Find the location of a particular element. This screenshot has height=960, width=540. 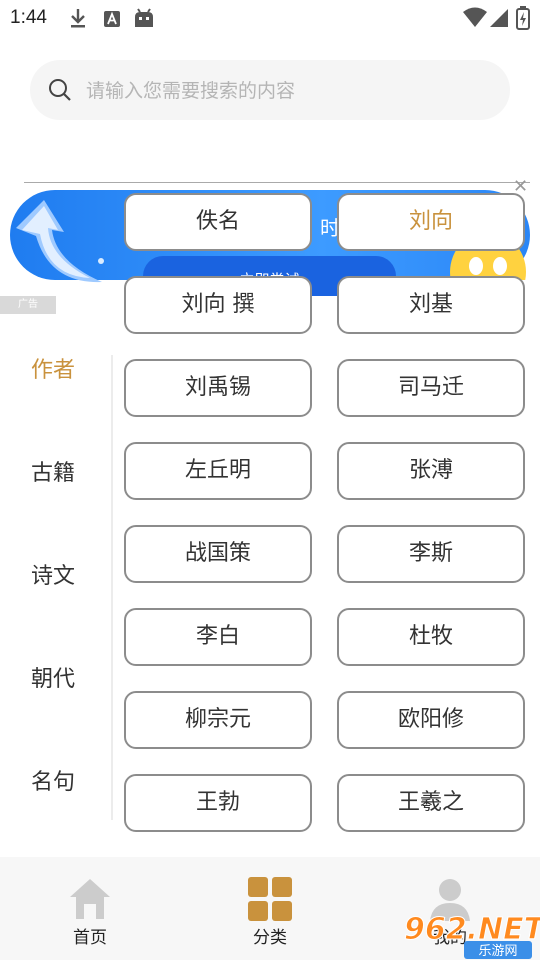

author-tag: 王勃 is located at coordinates (218, 803).